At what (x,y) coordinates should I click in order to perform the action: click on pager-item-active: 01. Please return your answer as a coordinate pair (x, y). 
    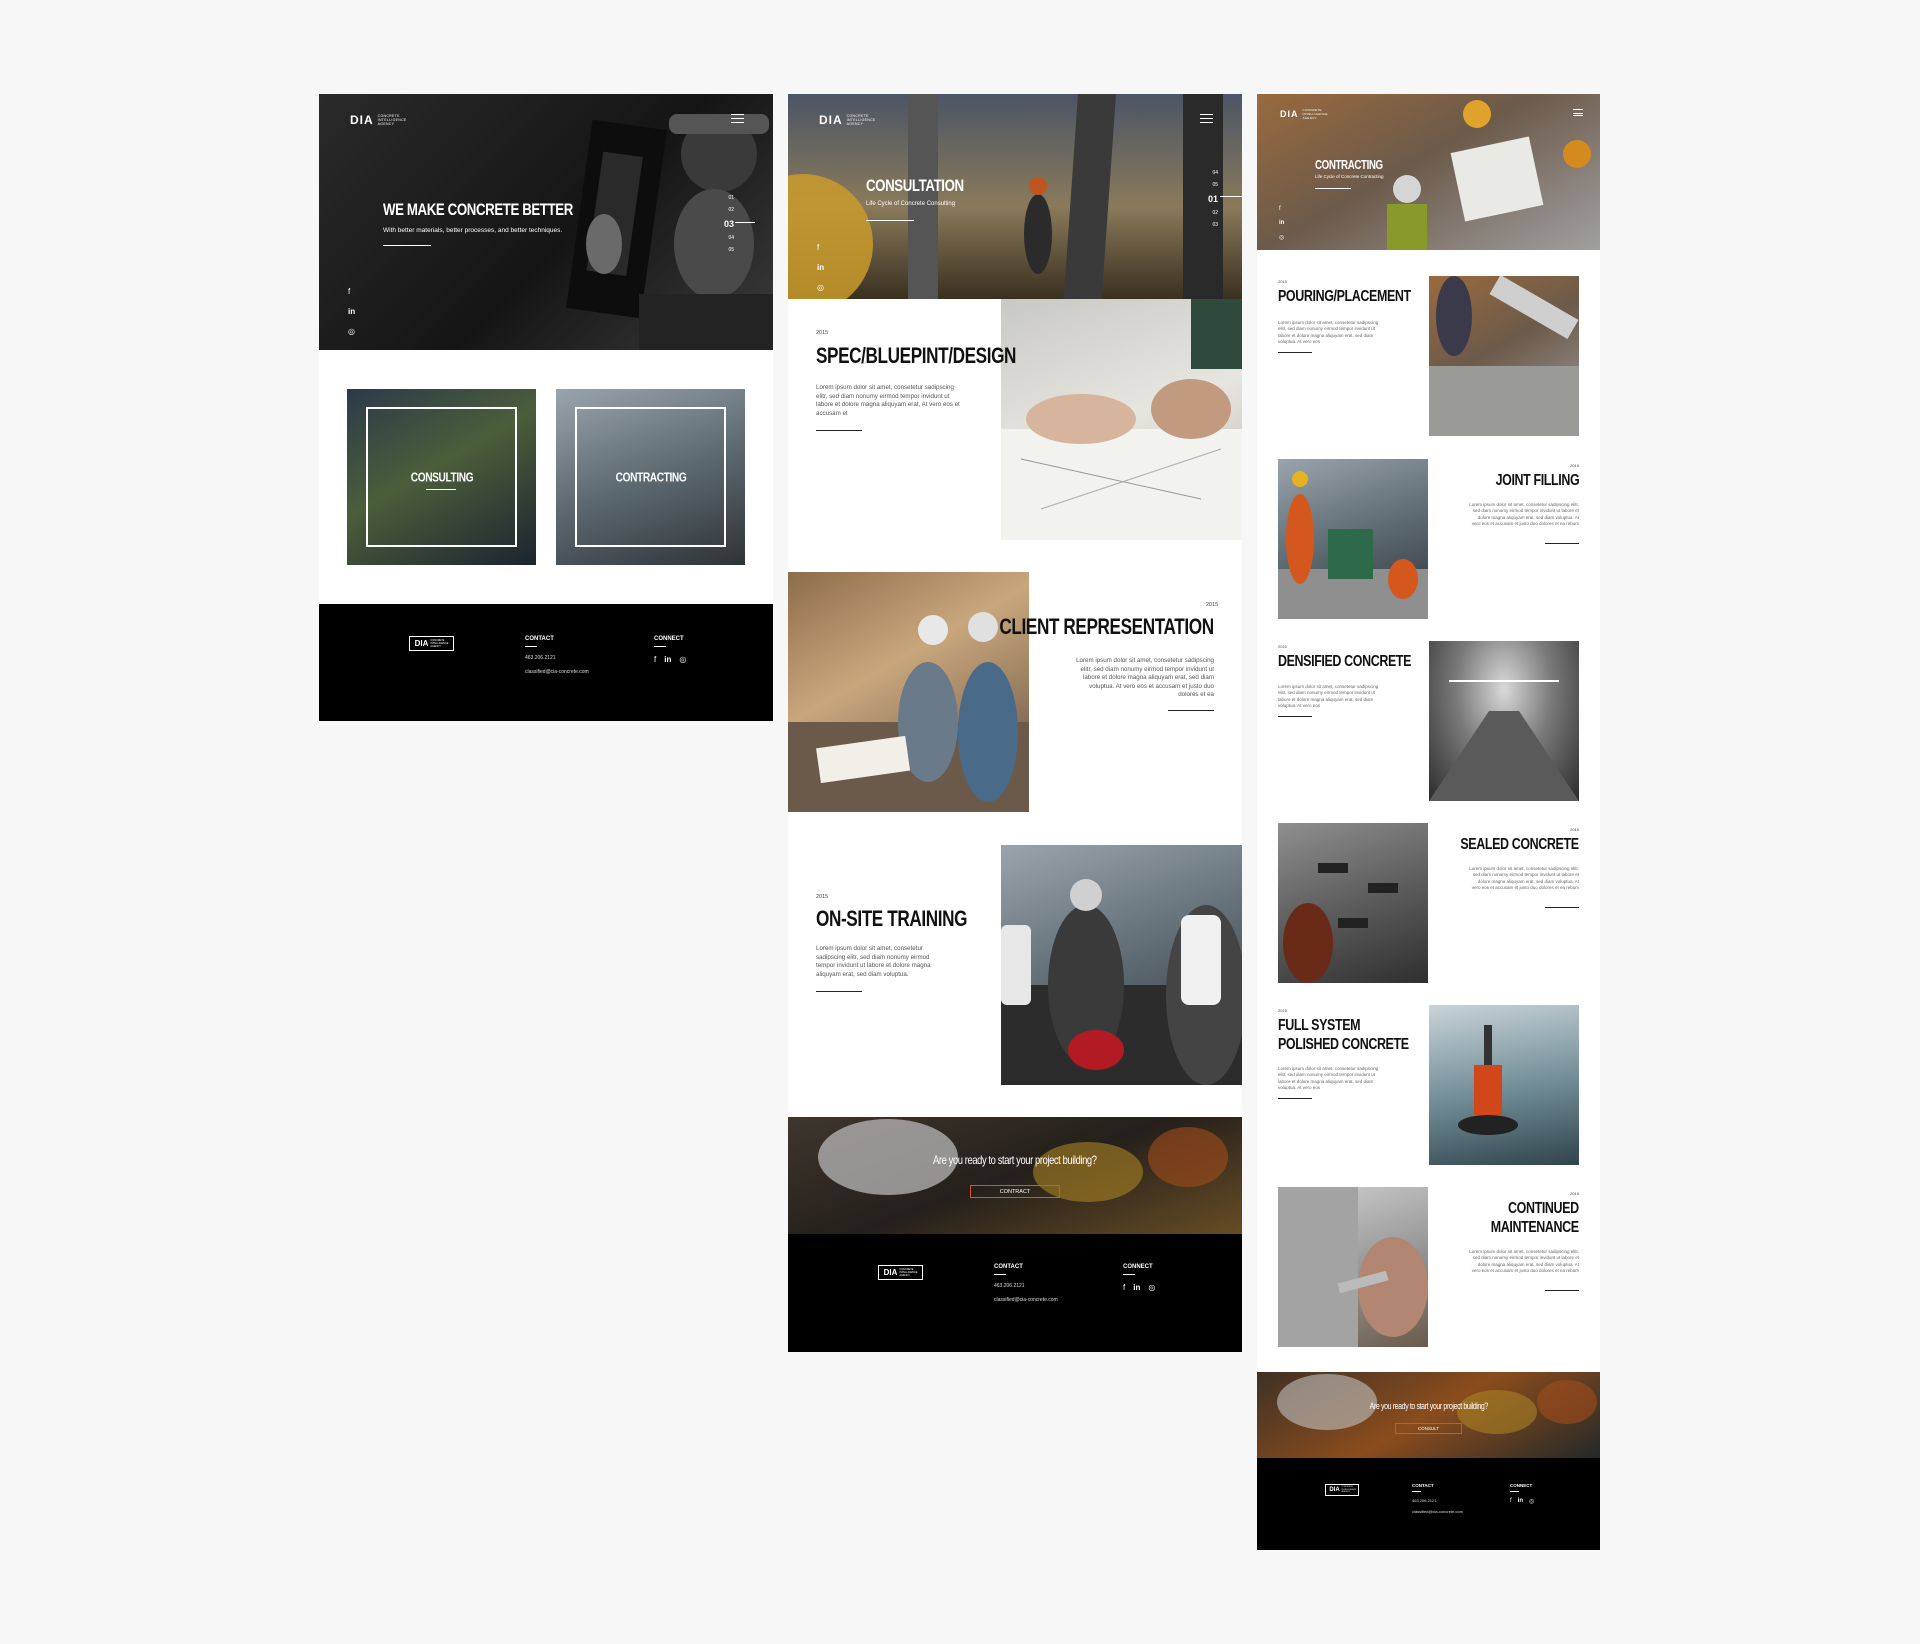
    Looking at the image, I should click on (1213, 199).